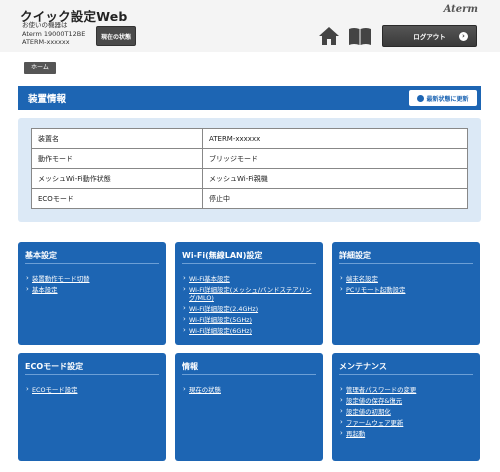 This screenshot has height=472, width=500. Describe the element at coordinates (406, 289) in the screenshot. I see `menu-link: PCリモート起動設定` at that location.